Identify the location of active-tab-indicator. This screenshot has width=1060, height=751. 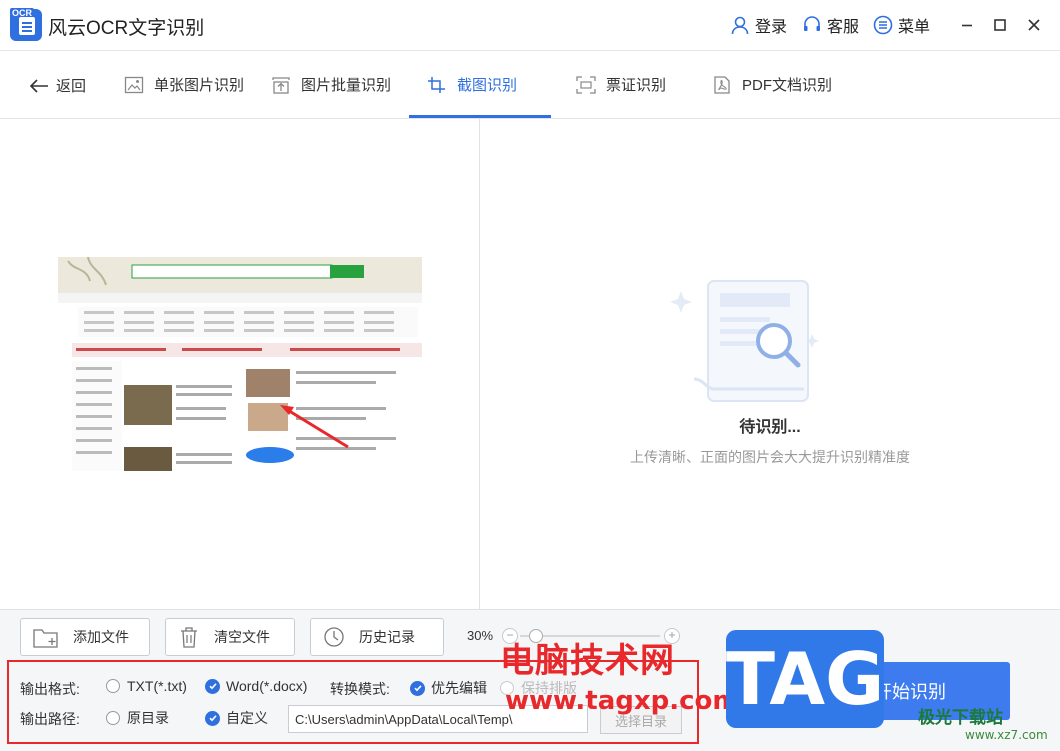
(480, 116).